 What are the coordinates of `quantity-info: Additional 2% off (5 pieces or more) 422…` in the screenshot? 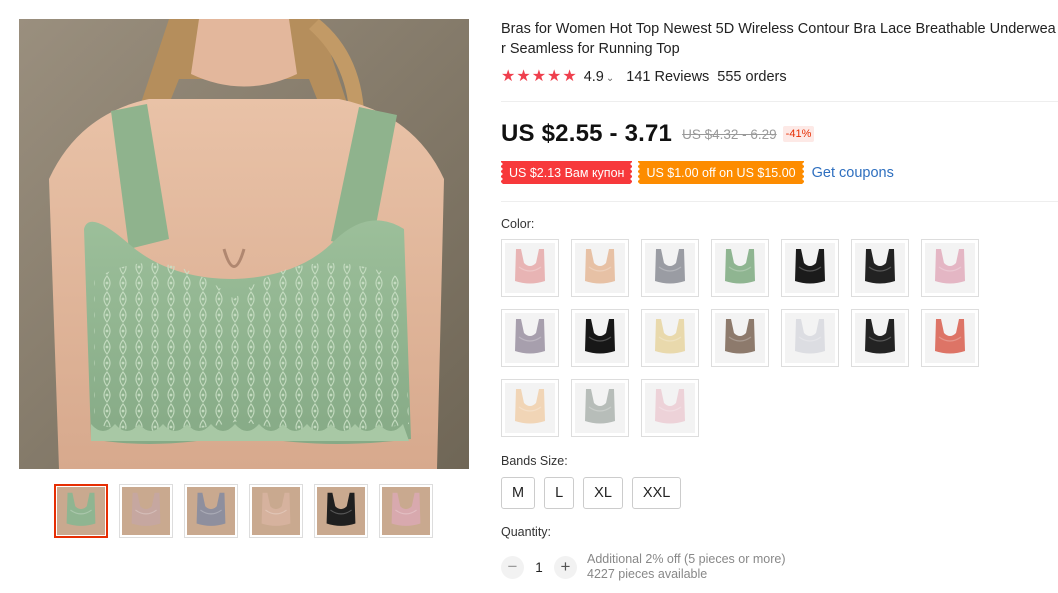 It's located at (686, 567).